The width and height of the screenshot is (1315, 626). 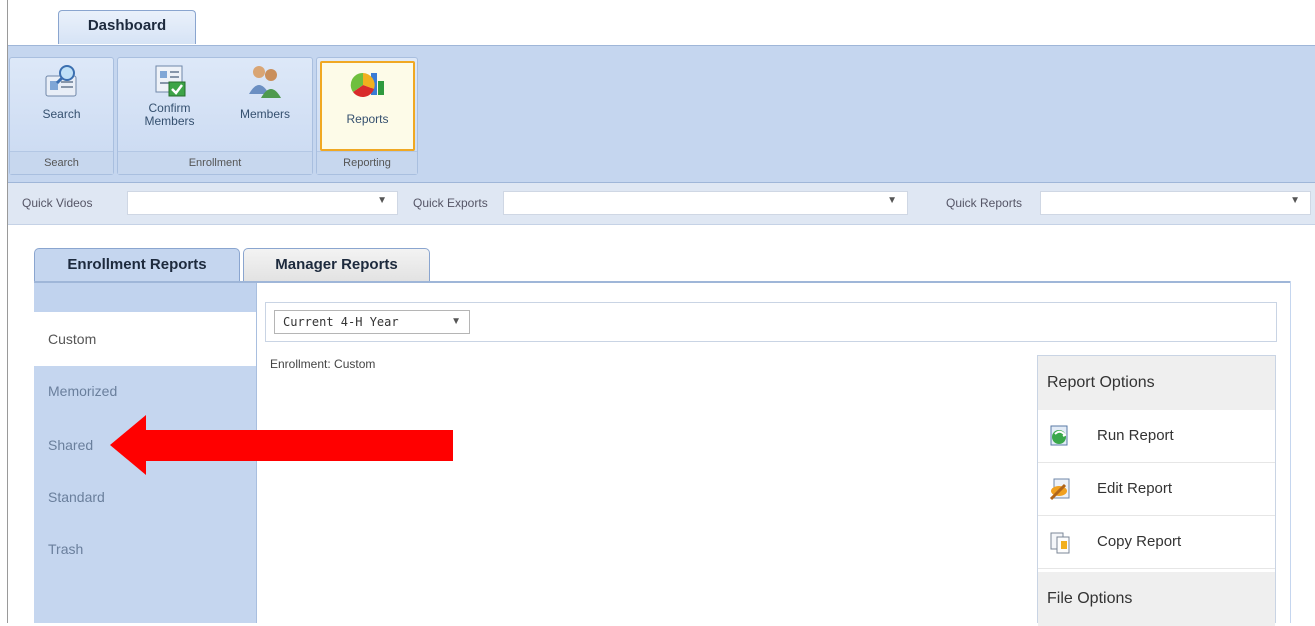 I want to click on quick-videos-label: Quick Videos, so click(x=57, y=203).